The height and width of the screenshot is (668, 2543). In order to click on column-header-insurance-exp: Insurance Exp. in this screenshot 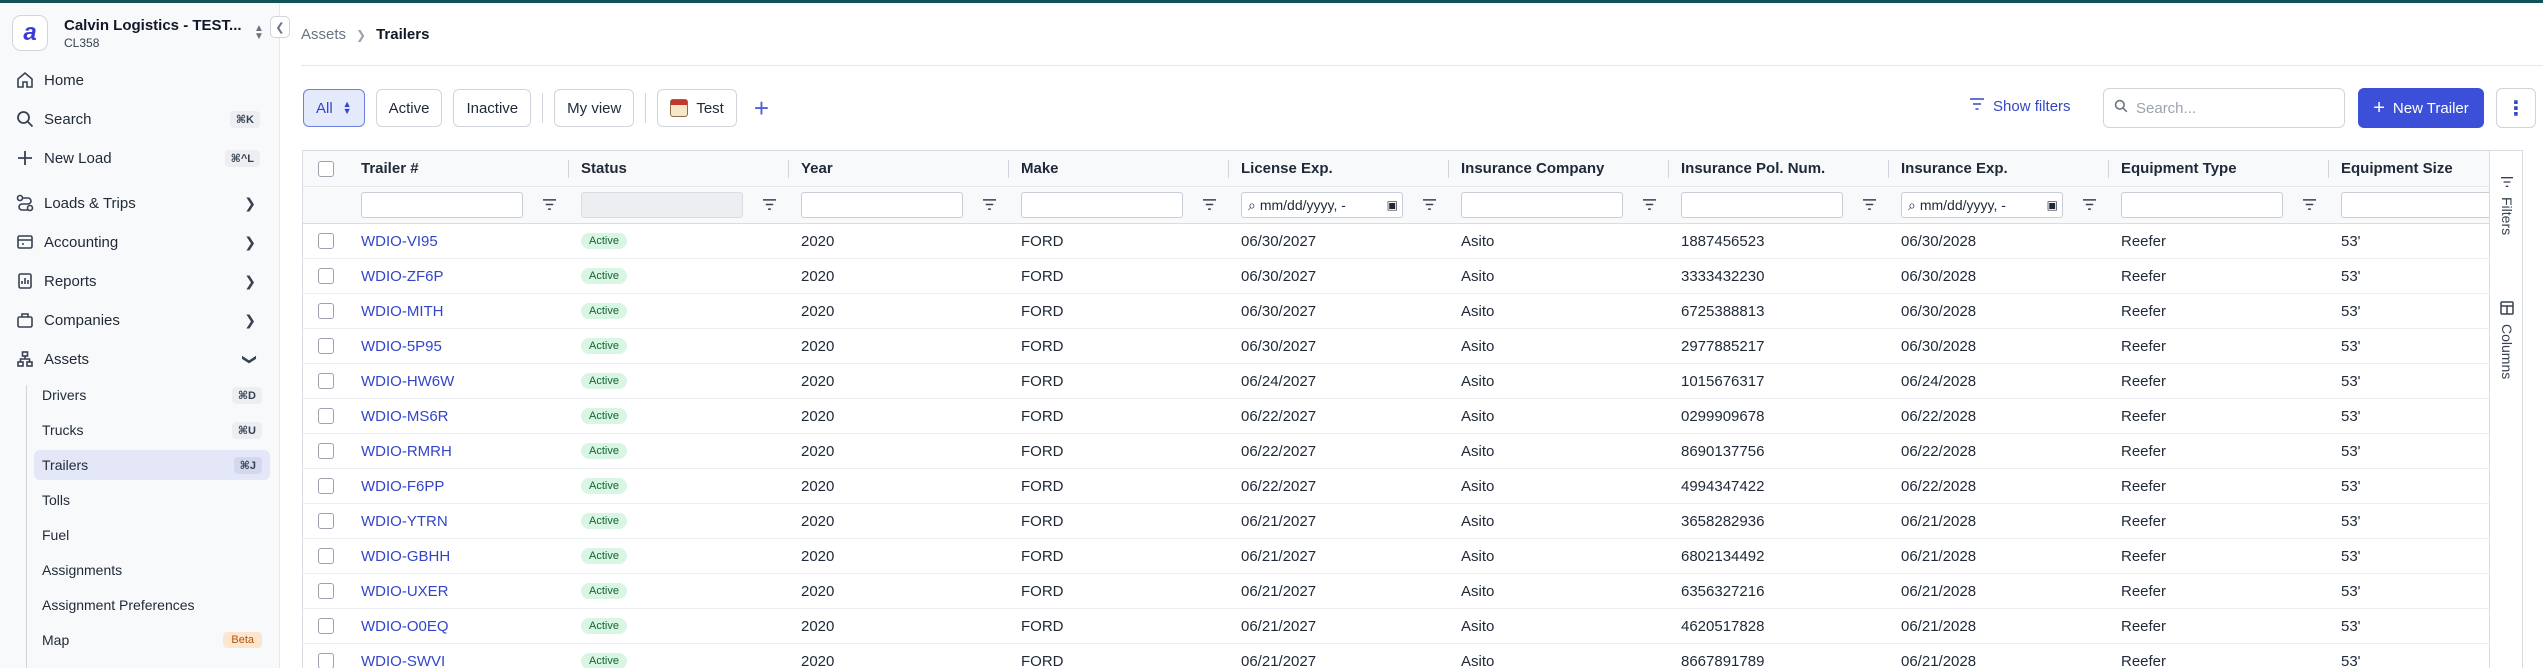, I will do `click(1999, 168)`.